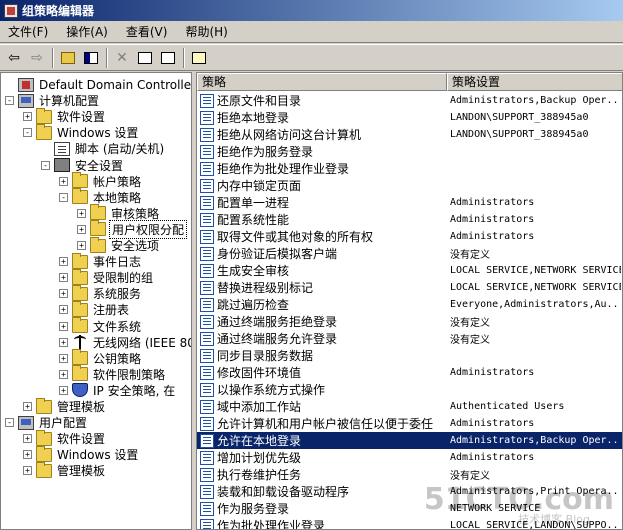 Image resolution: width=623 pixels, height=530 pixels. Describe the element at coordinates (409, 151) in the screenshot. I see `table-row: 拒绝作为服务登录` at that location.